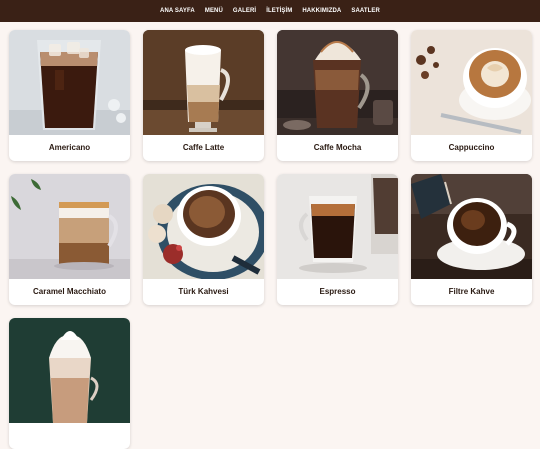 This screenshot has height=449, width=540. What do you see at coordinates (279, 11) in the screenshot?
I see `nav-contact-link: İLETİŞİM` at bounding box center [279, 11].